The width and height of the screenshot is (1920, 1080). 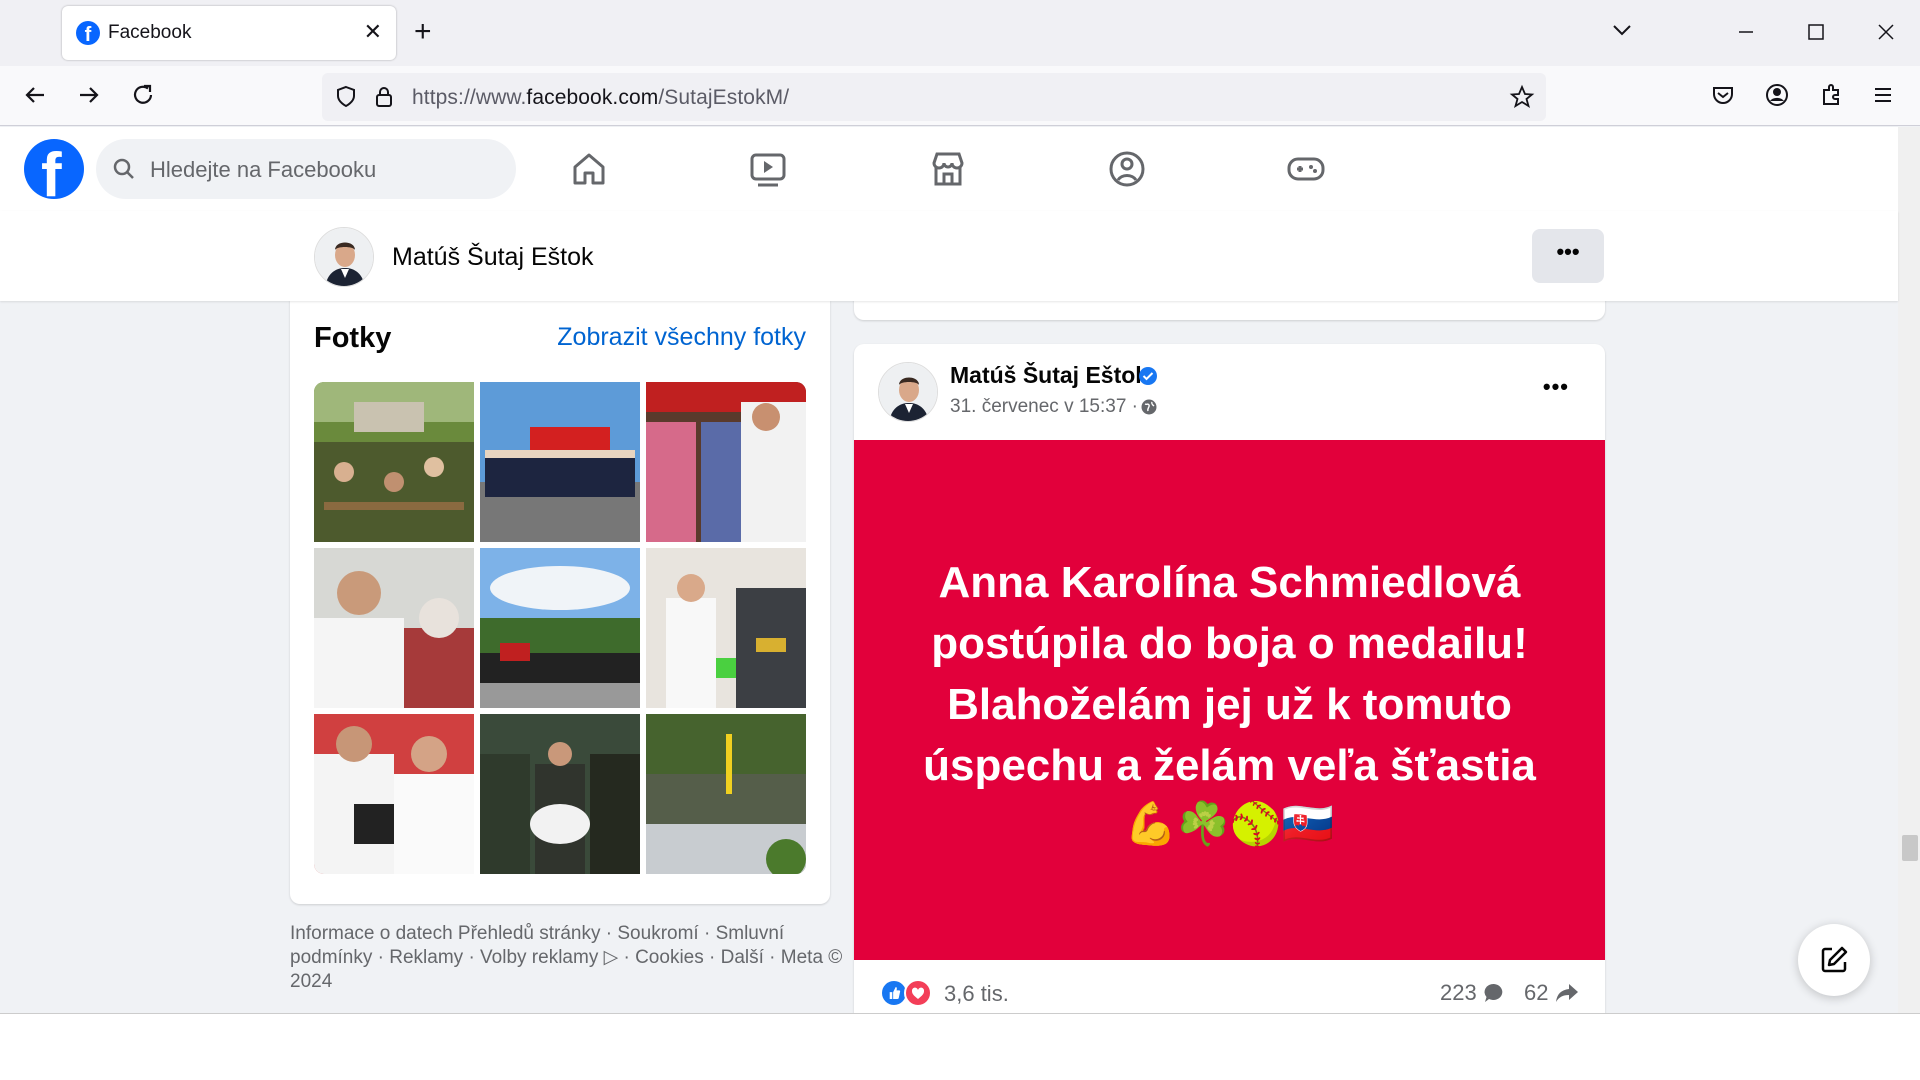 I want to click on photos-title: Fotky, so click(x=353, y=338).